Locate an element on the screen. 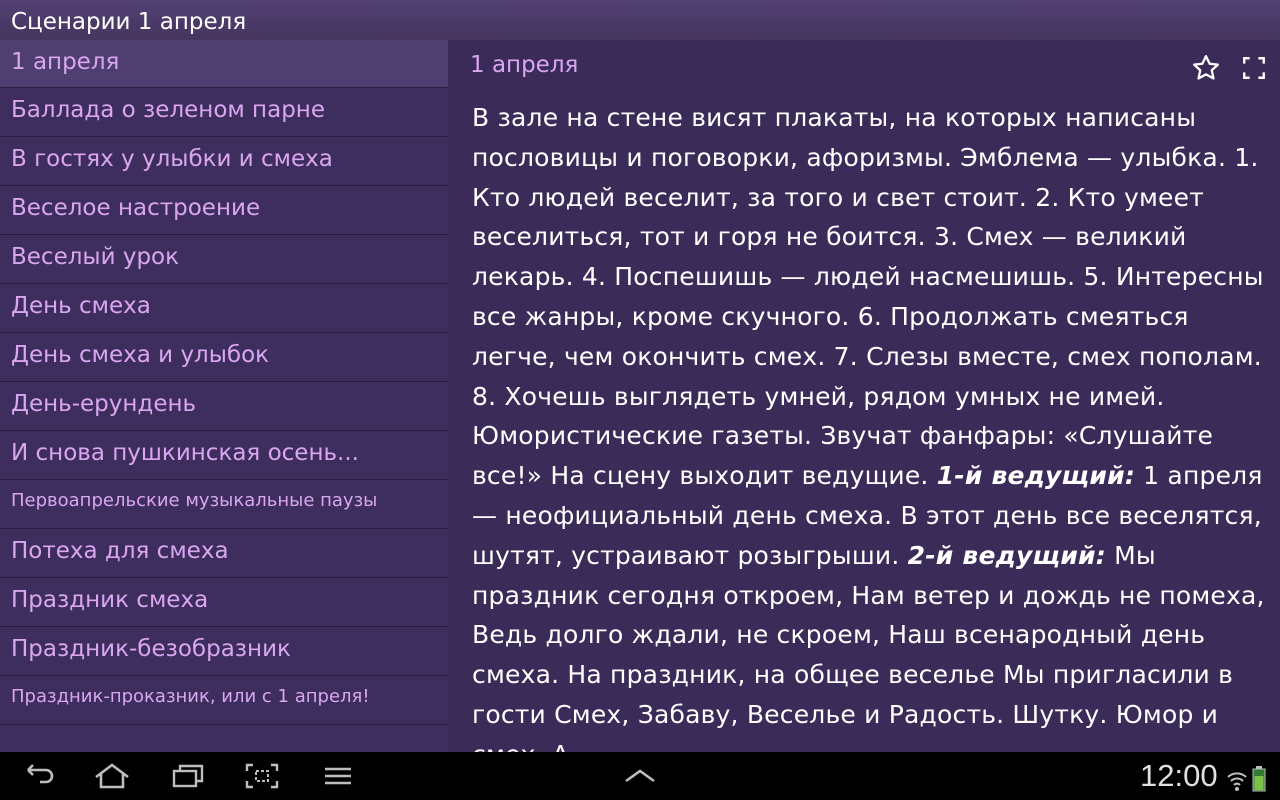 This screenshot has width=1280, height=800. favorite-button is located at coordinates (1206, 68).